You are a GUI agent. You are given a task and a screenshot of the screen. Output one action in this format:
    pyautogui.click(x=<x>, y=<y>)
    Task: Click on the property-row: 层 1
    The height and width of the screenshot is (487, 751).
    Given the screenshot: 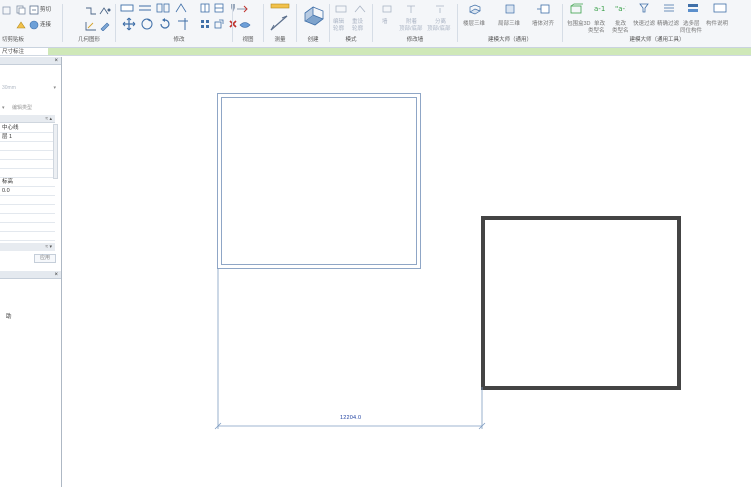 What is the action you would take?
    pyautogui.click(x=27, y=137)
    